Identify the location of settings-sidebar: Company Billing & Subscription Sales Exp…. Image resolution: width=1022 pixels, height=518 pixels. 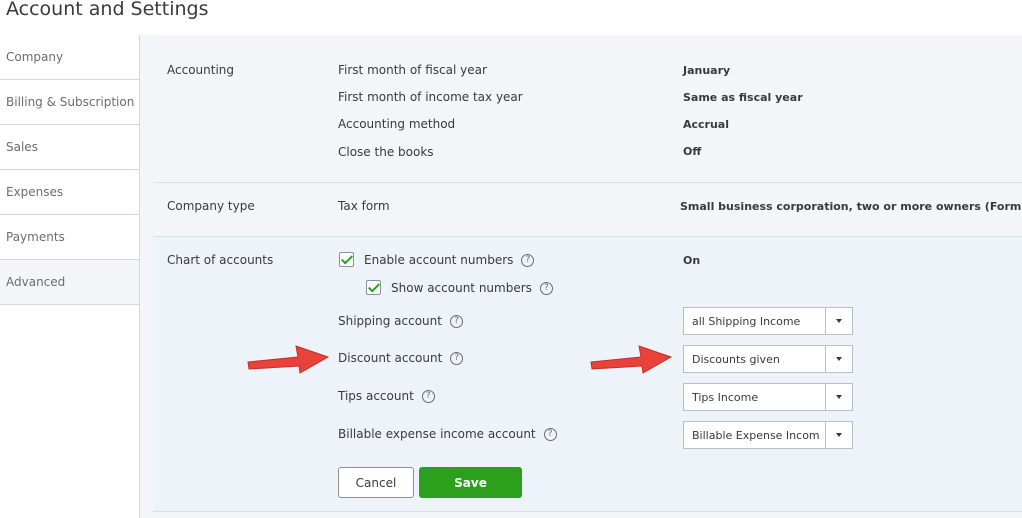
(70, 276).